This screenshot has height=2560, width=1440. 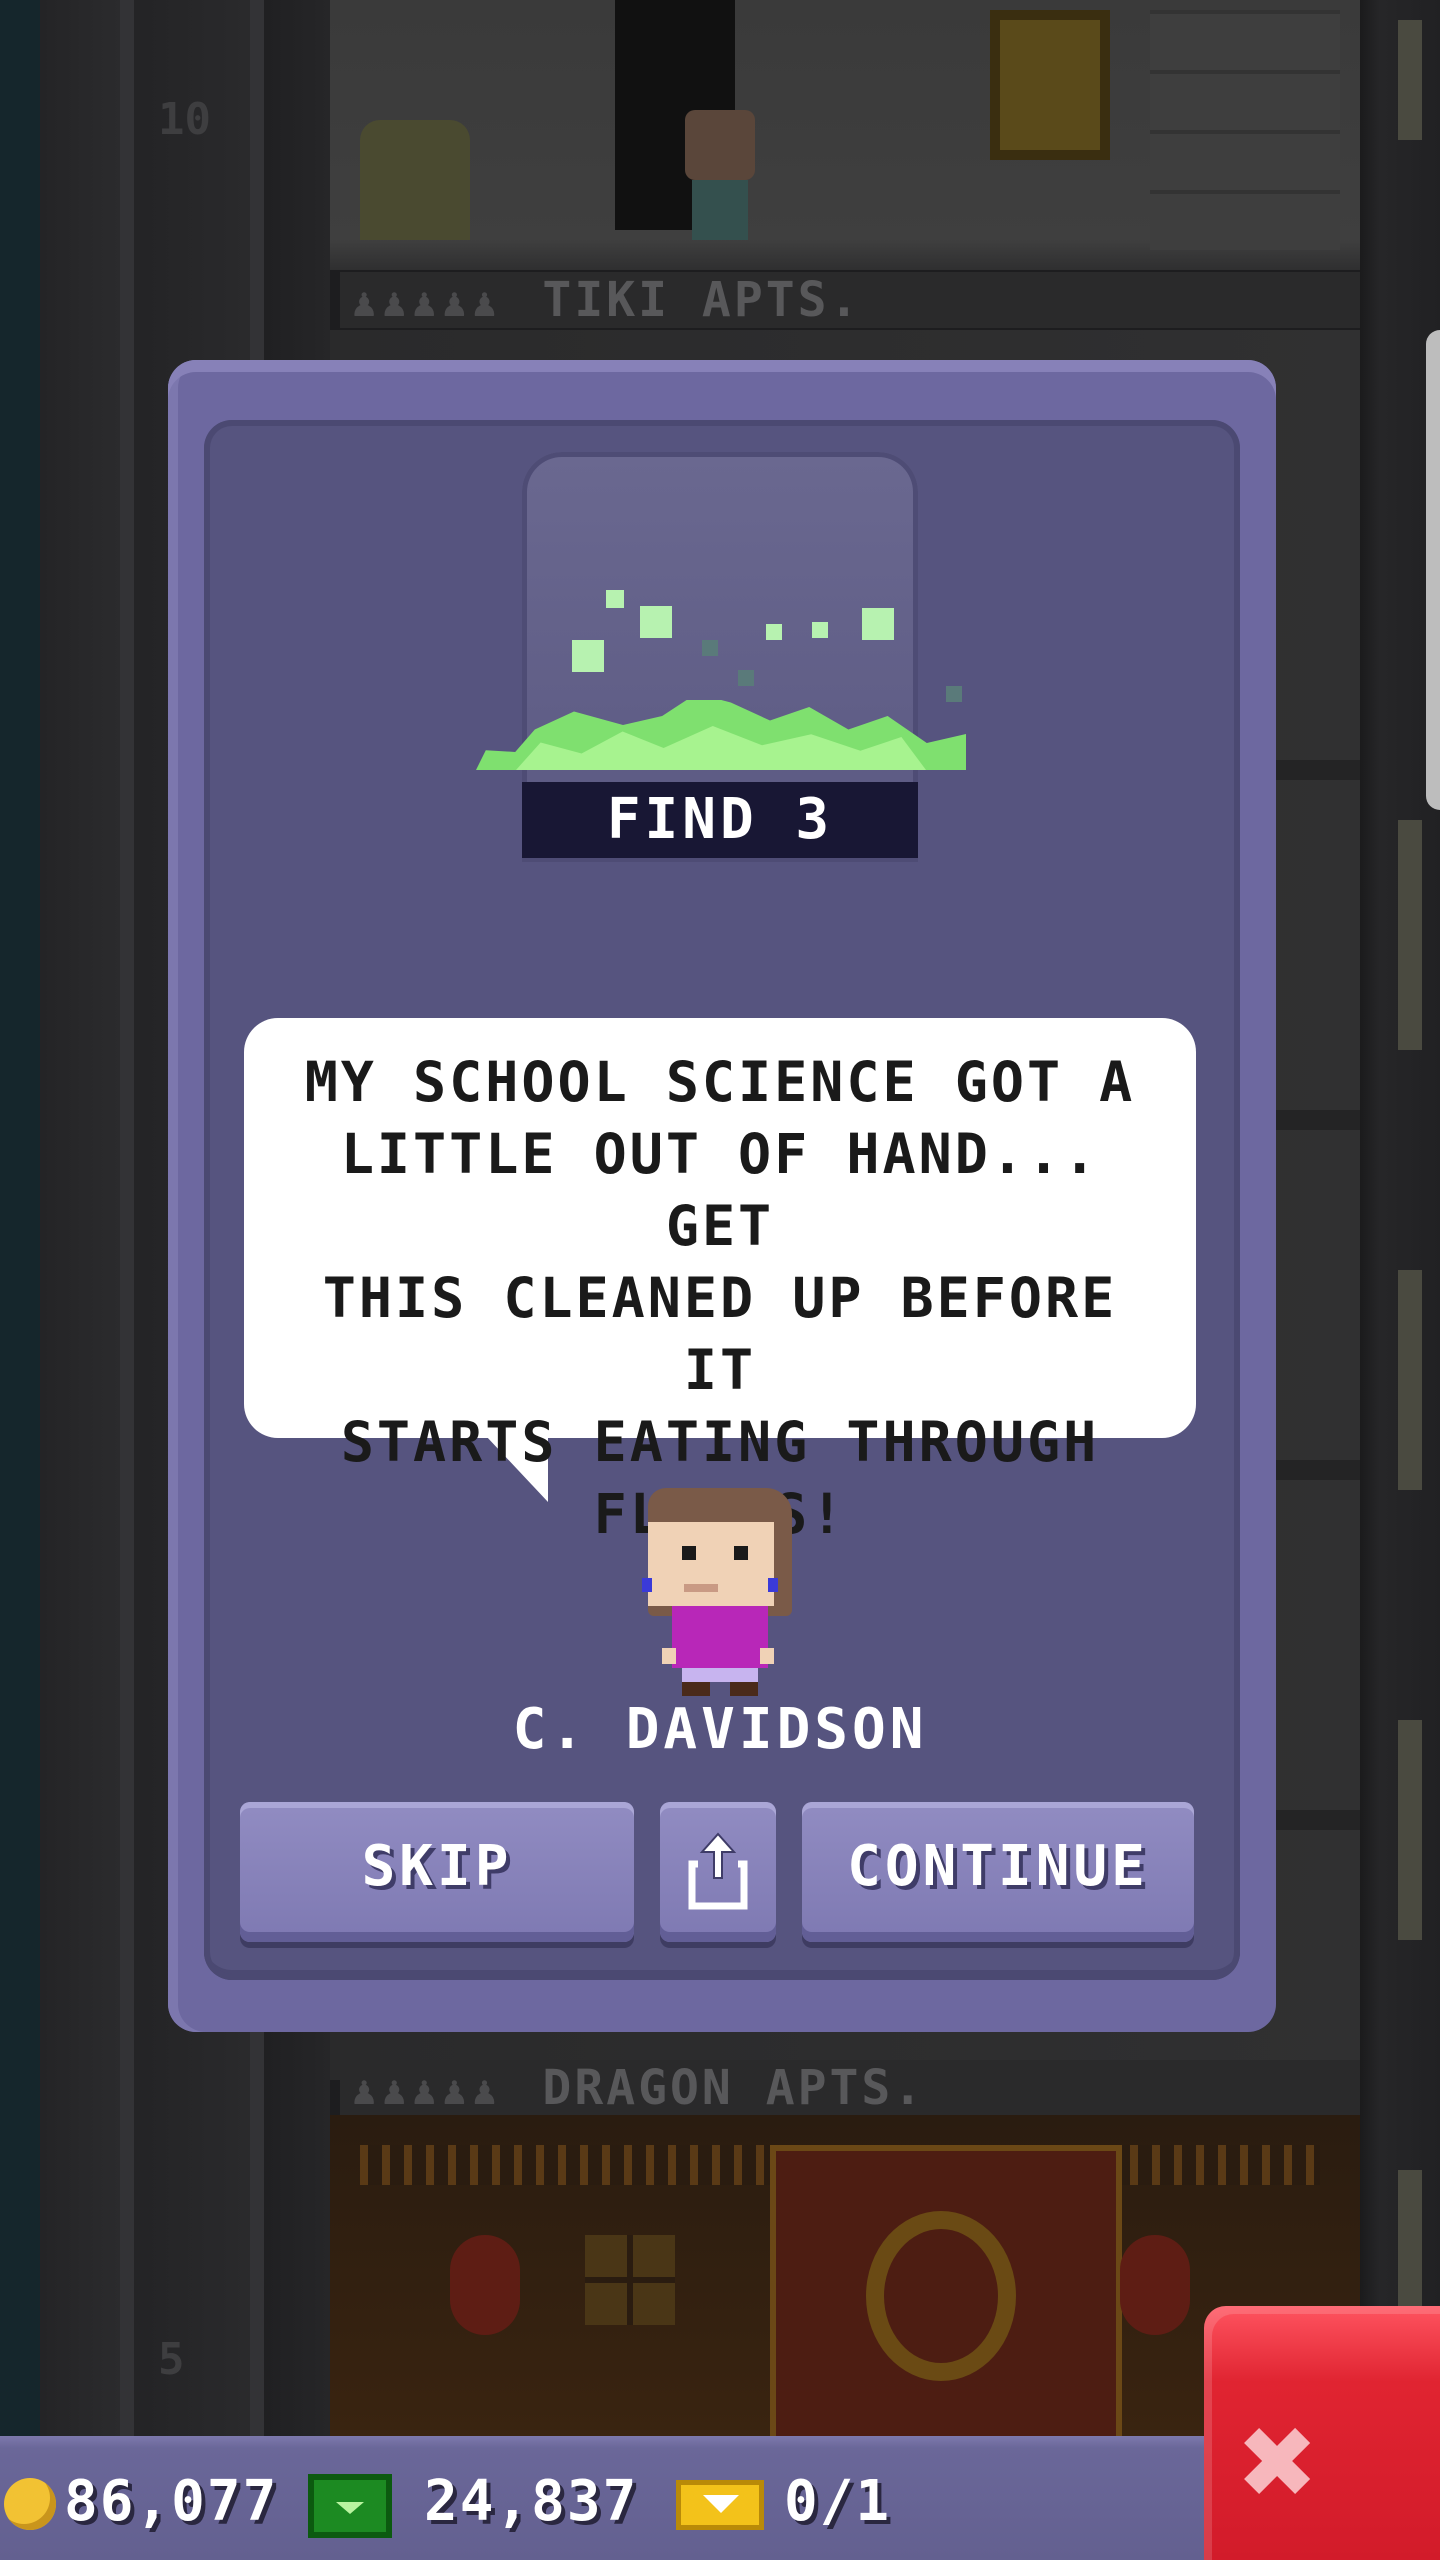 I want to click on skip-button: SKIP, so click(x=437, y=1872).